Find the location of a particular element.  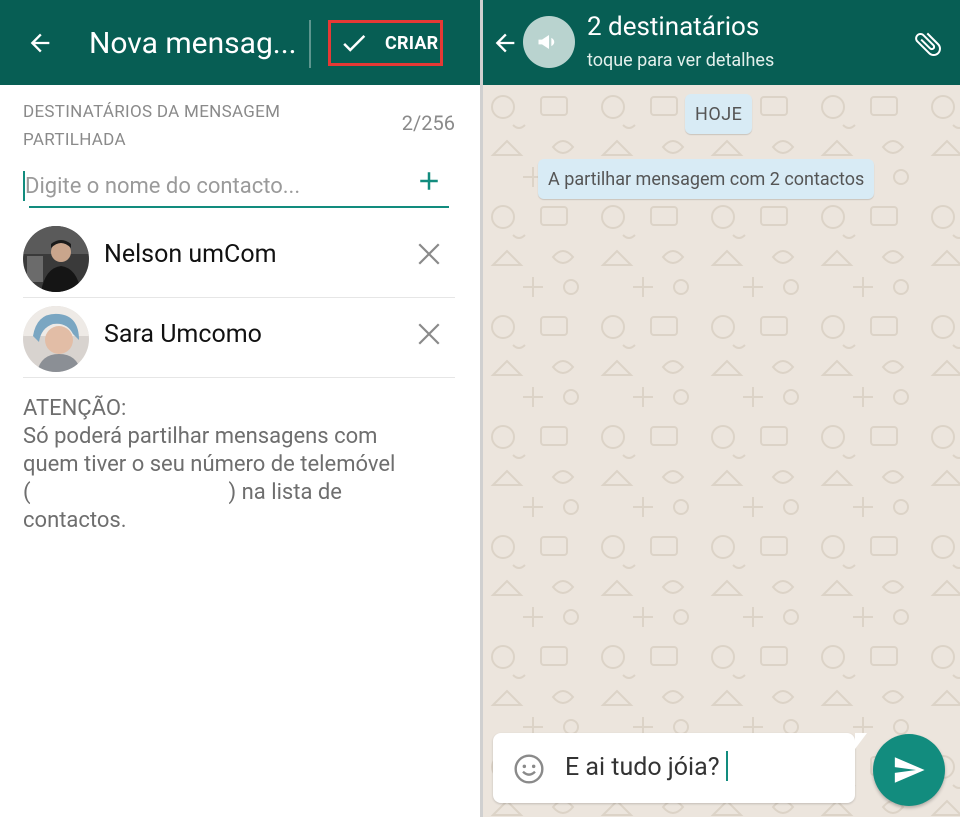

chat-app-bar: 2 destinatários toque para ver detalhes is located at coordinates (721, 42).